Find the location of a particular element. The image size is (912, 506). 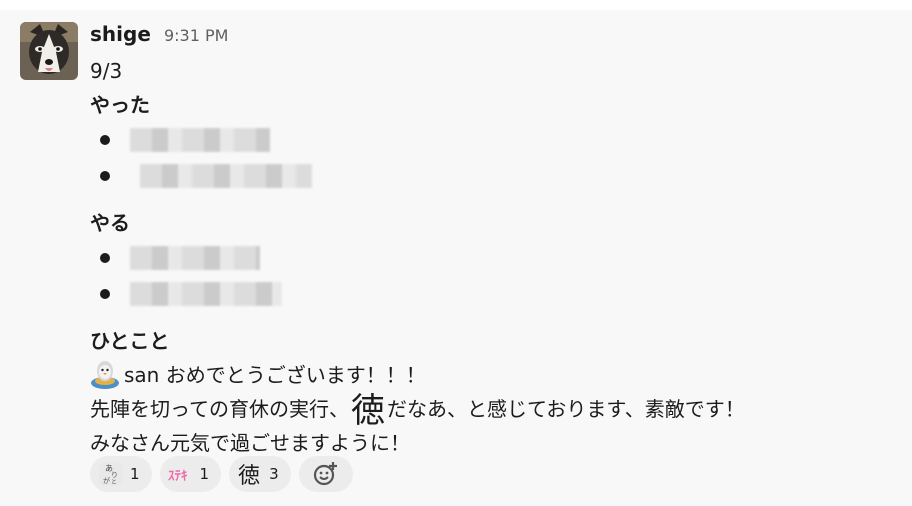

arigato-icon: あ り が と is located at coordinates (111, 474).